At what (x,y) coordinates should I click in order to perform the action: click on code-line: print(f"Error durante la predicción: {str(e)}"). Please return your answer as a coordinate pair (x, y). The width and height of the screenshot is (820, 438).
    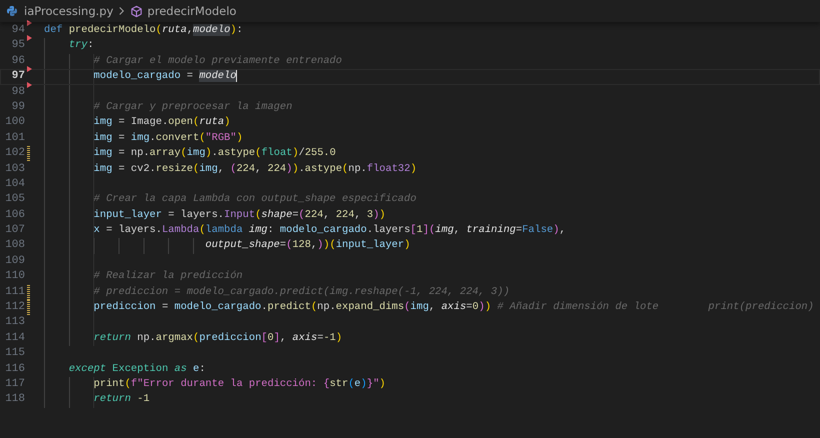
    Looking at the image, I should click on (240, 384).